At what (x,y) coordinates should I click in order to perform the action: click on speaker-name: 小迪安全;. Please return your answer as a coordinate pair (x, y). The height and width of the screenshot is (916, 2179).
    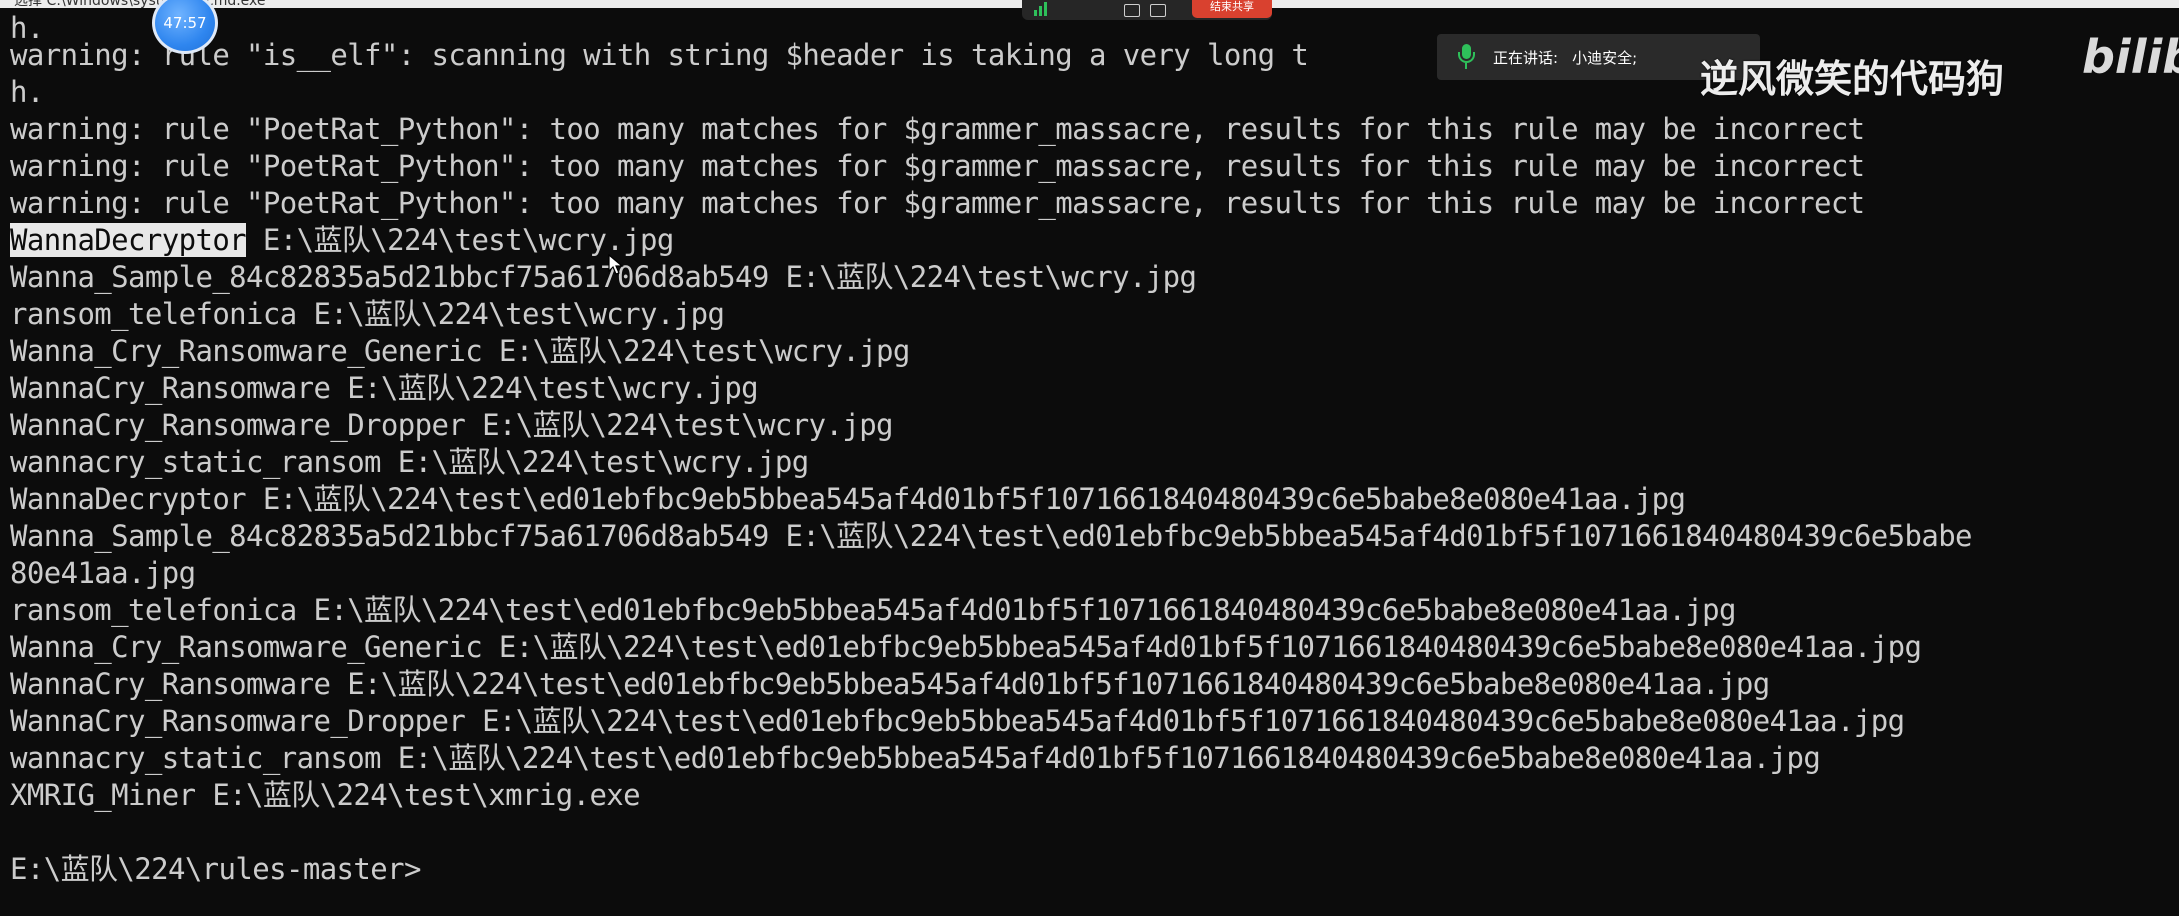
    Looking at the image, I should click on (1605, 57).